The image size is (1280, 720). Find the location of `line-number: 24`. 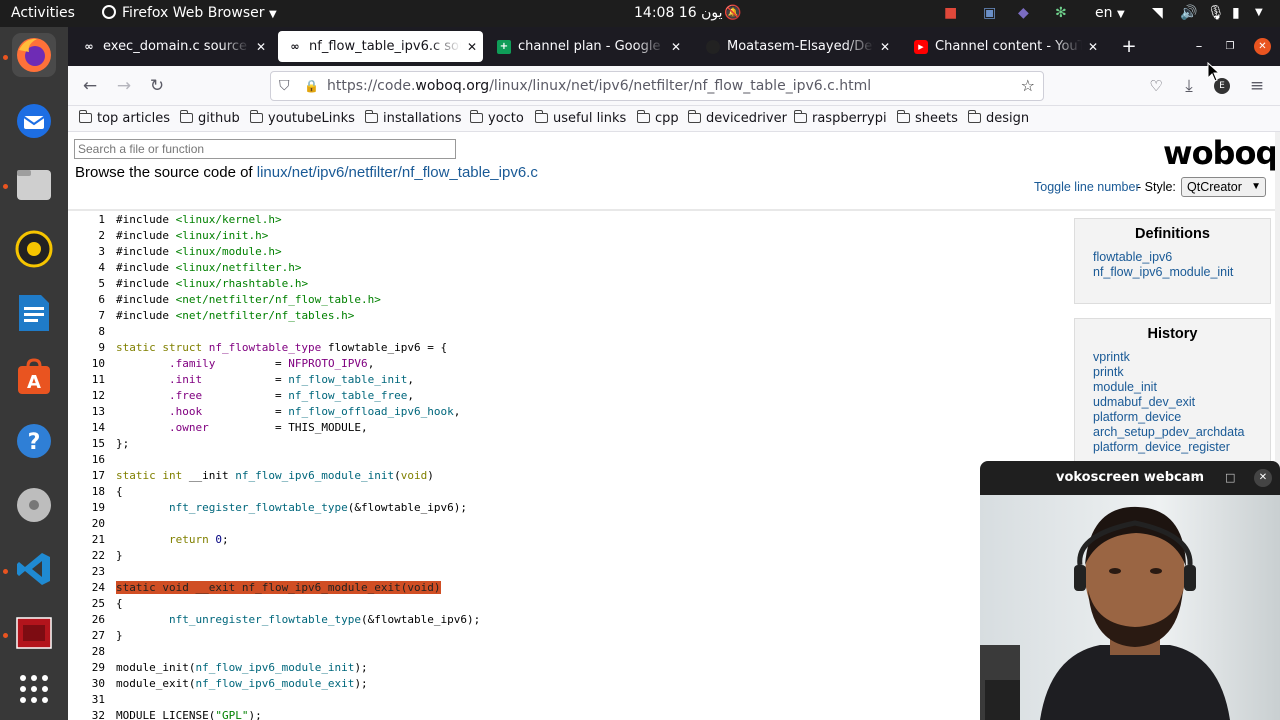

line-number: 24 is located at coordinates (86, 588).